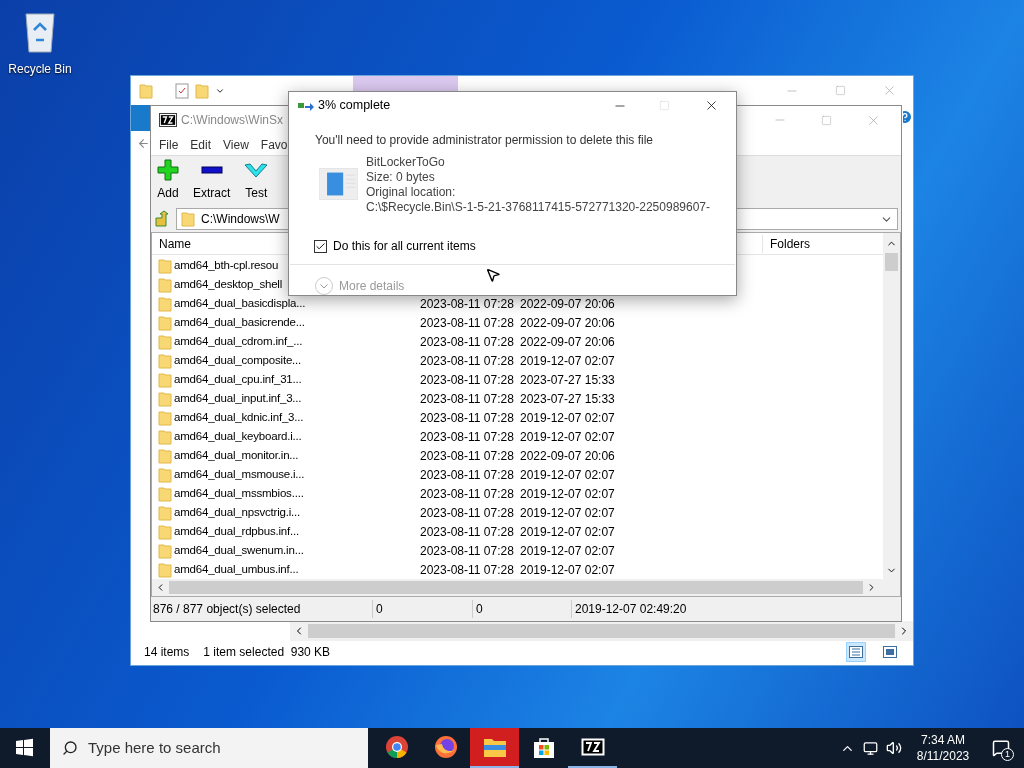 The width and height of the screenshot is (1024, 768). Describe the element at coordinates (320, 246) in the screenshot. I see `checkbox` at that location.